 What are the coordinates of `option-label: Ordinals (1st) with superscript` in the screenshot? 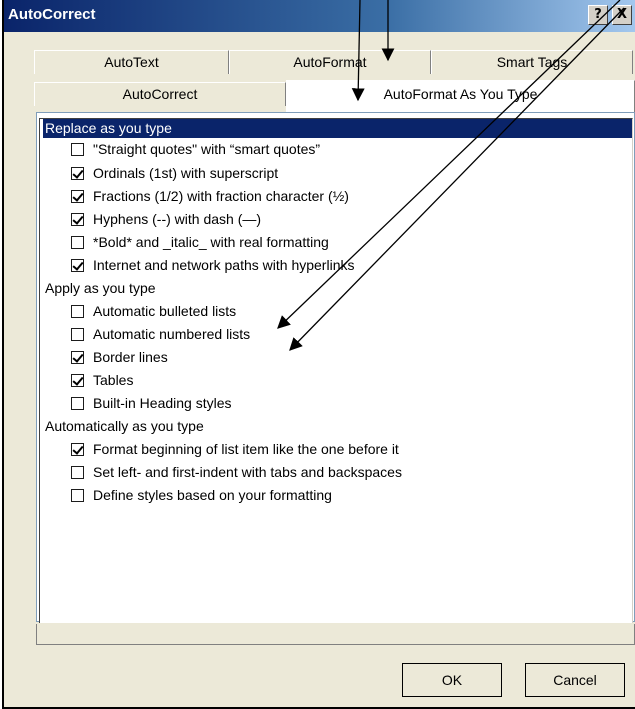 It's located at (186, 173).